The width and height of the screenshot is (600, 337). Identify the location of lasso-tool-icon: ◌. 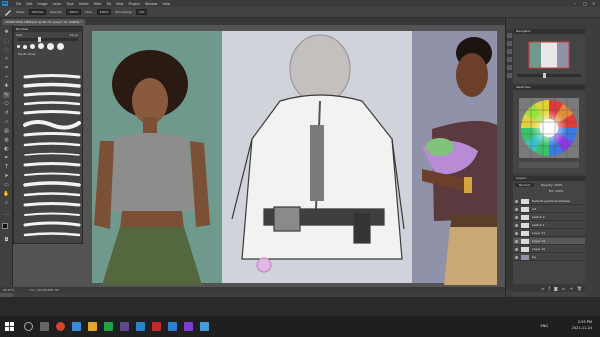
(6, 50).